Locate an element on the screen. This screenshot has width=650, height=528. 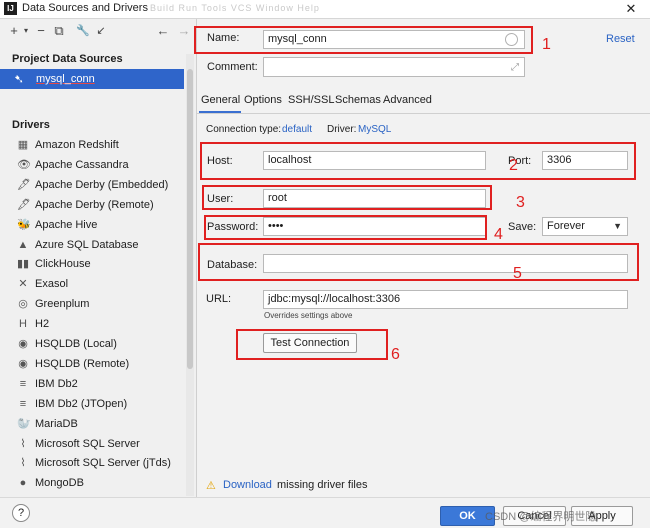
driver-item: ⌇ Microsoft SQL Server is located at coordinates (92, 445).